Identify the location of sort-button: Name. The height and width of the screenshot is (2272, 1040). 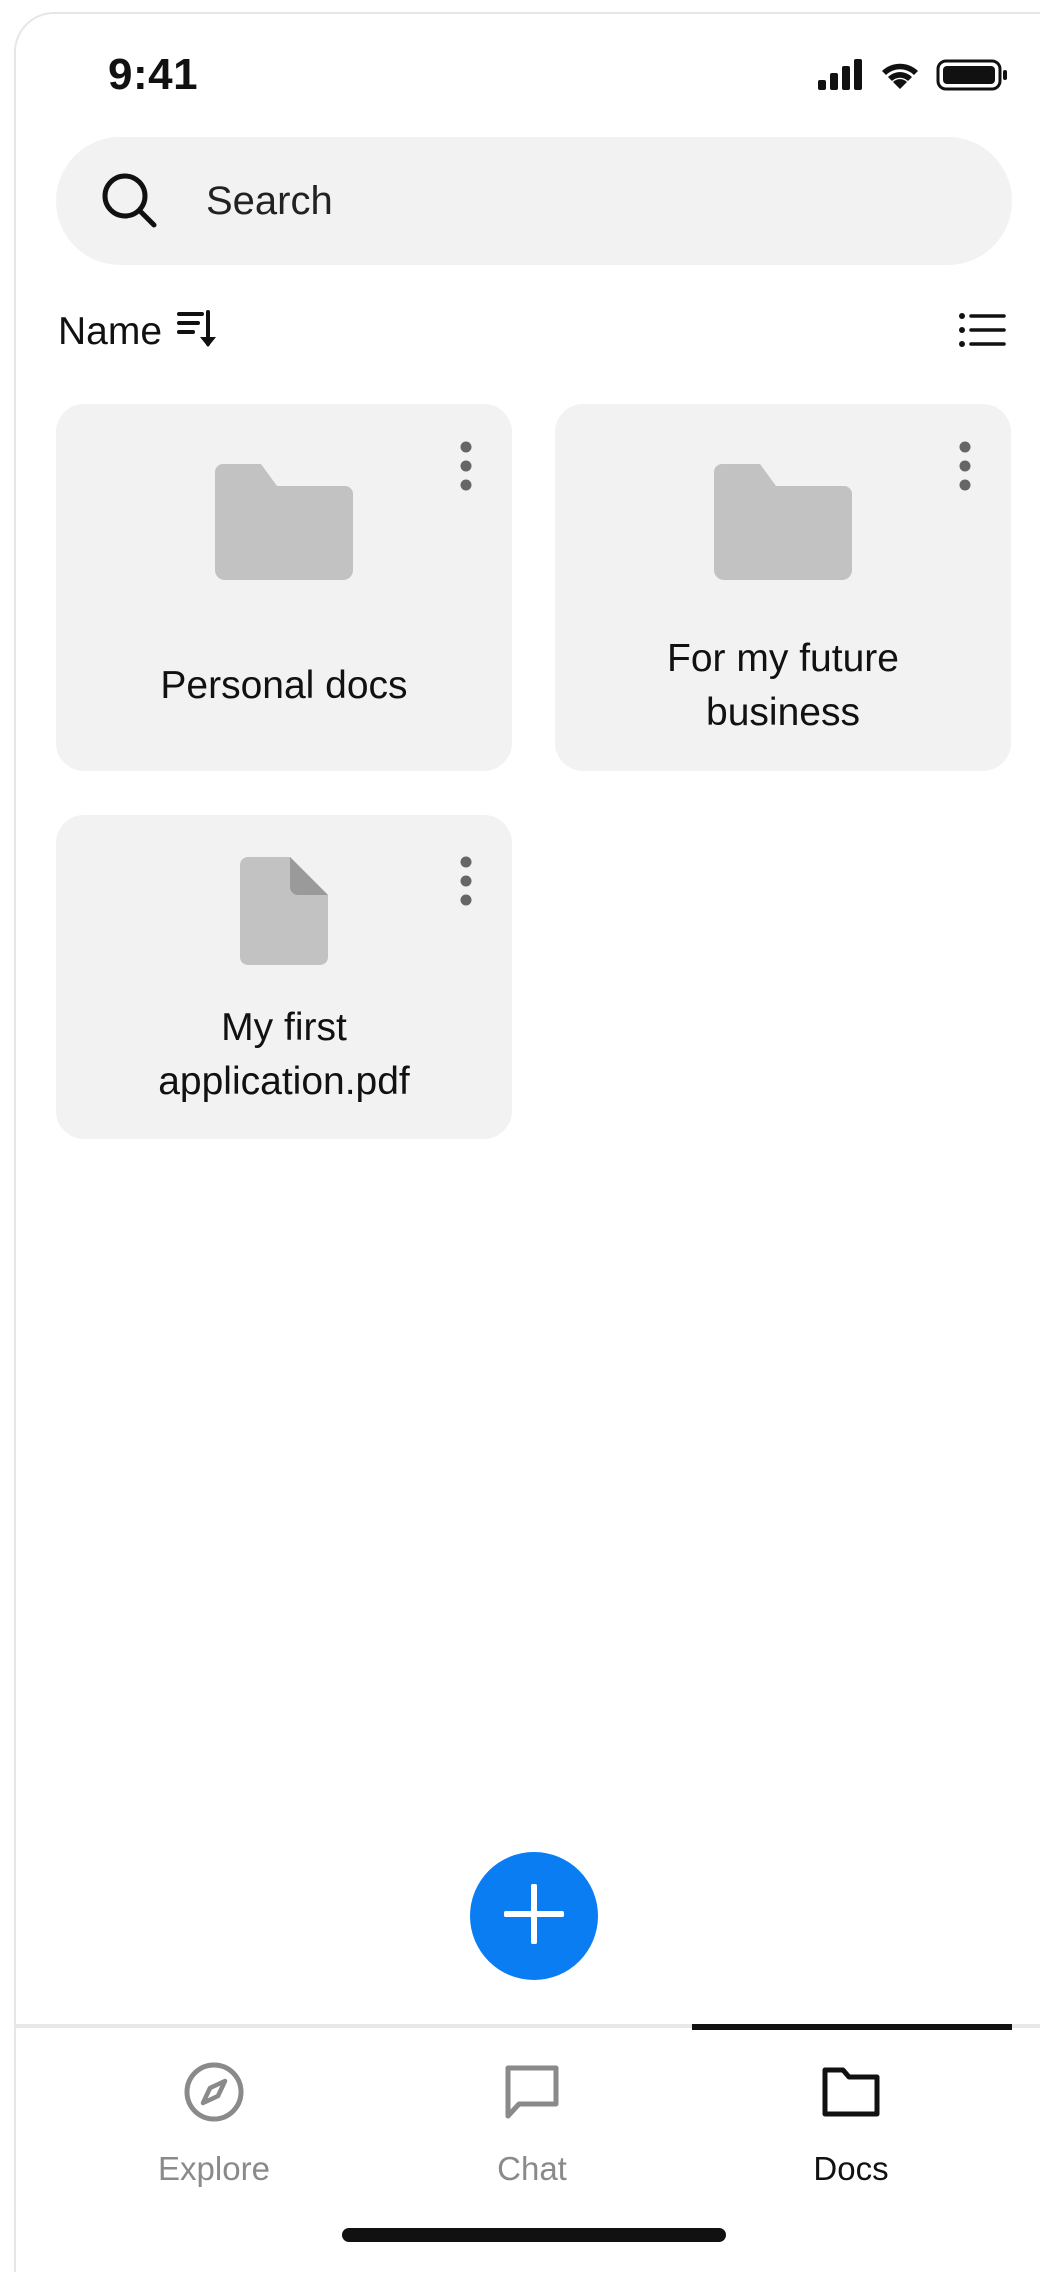
(138, 331).